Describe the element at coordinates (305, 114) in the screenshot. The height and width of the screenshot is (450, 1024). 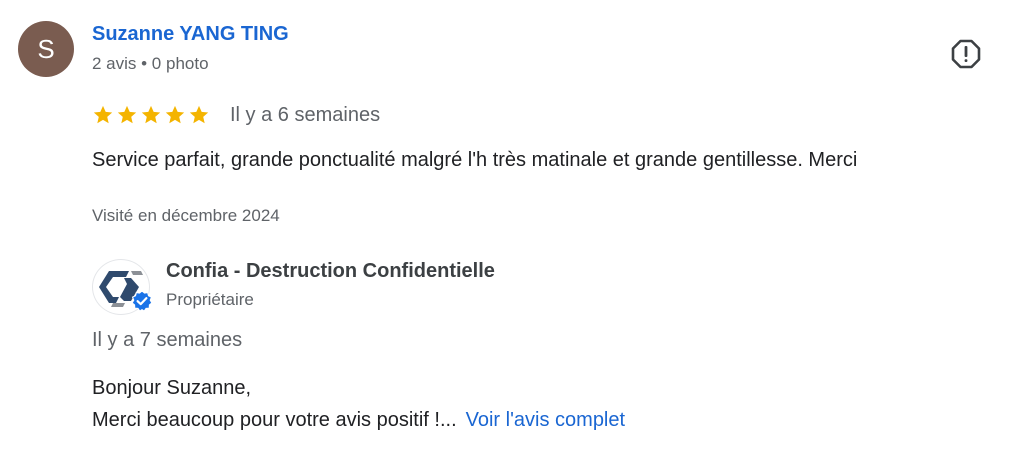
I see `review-date: Il y a 6 semaines` at that location.